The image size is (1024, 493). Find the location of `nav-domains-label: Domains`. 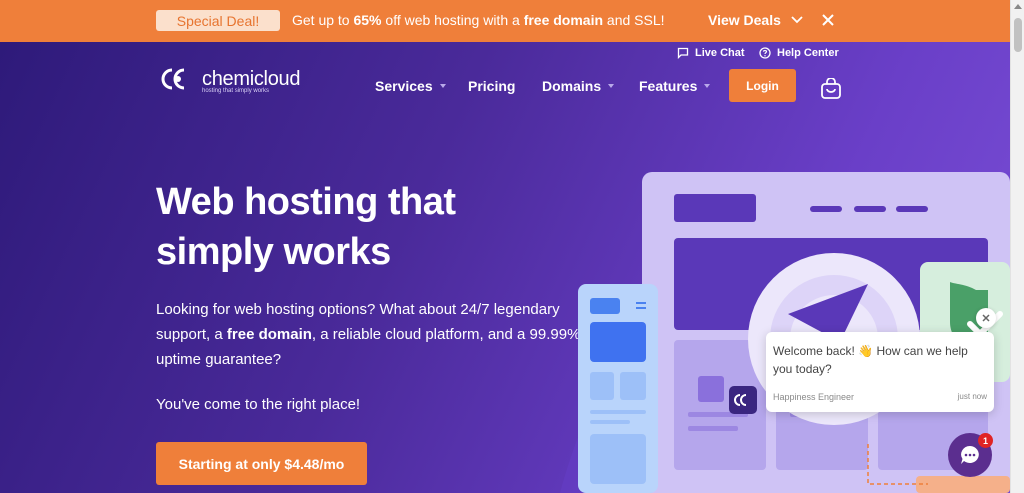

nav-domains-label: Domains is located at coordinates (572, 86).